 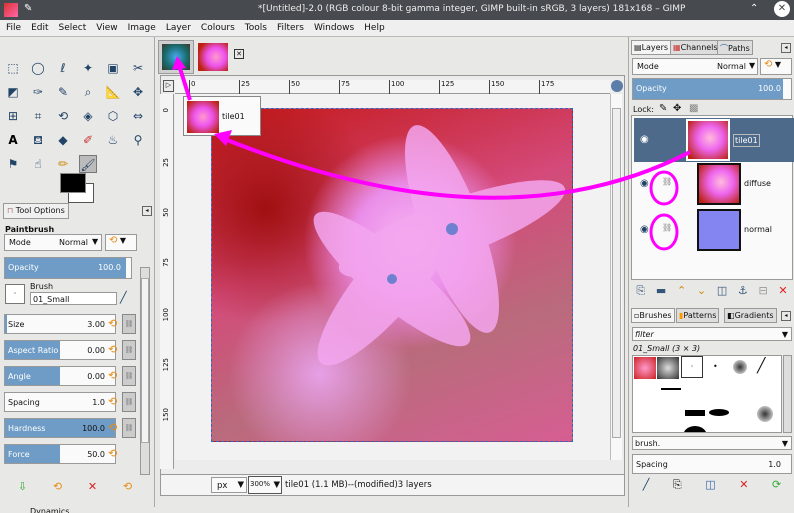 What do you see at coordinates (217, 28) in the screenshot?
I see `menu-colours: Colours` at bounding box center [217, 28].